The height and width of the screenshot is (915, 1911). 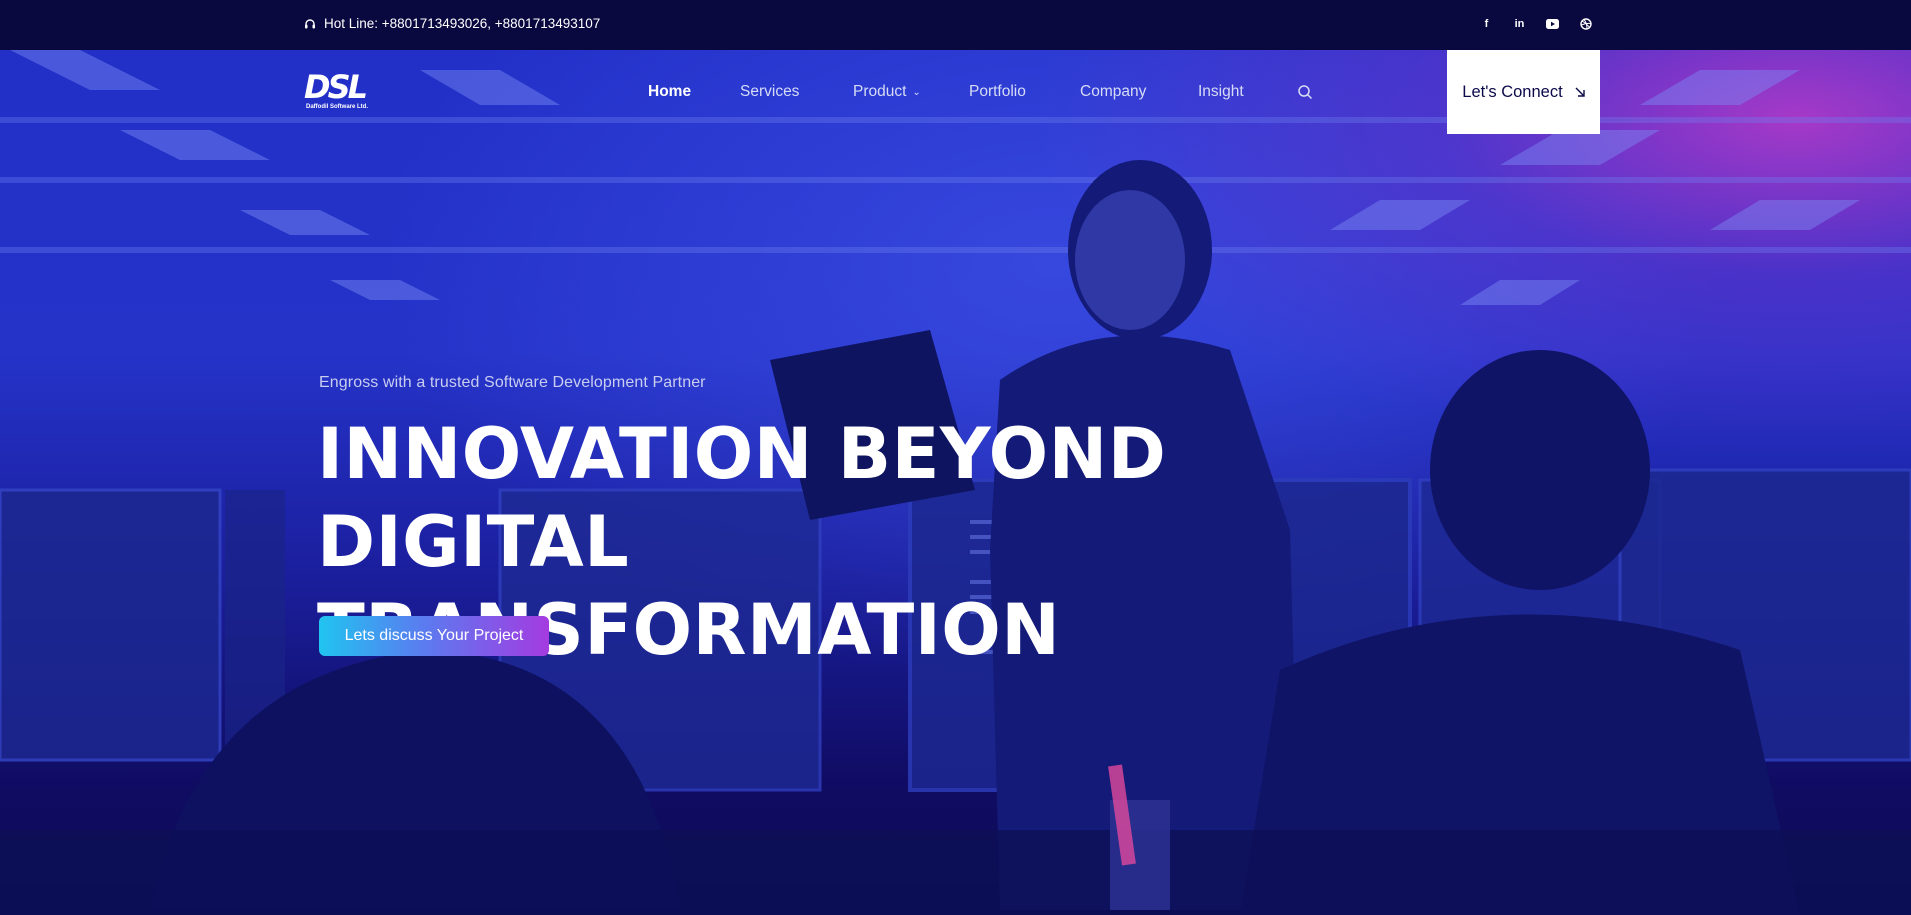 What do you see at coordinates (916, 92) in the screenshot?
I see `chevron-down-icon: ⌄` at bounding box center [916, 92].